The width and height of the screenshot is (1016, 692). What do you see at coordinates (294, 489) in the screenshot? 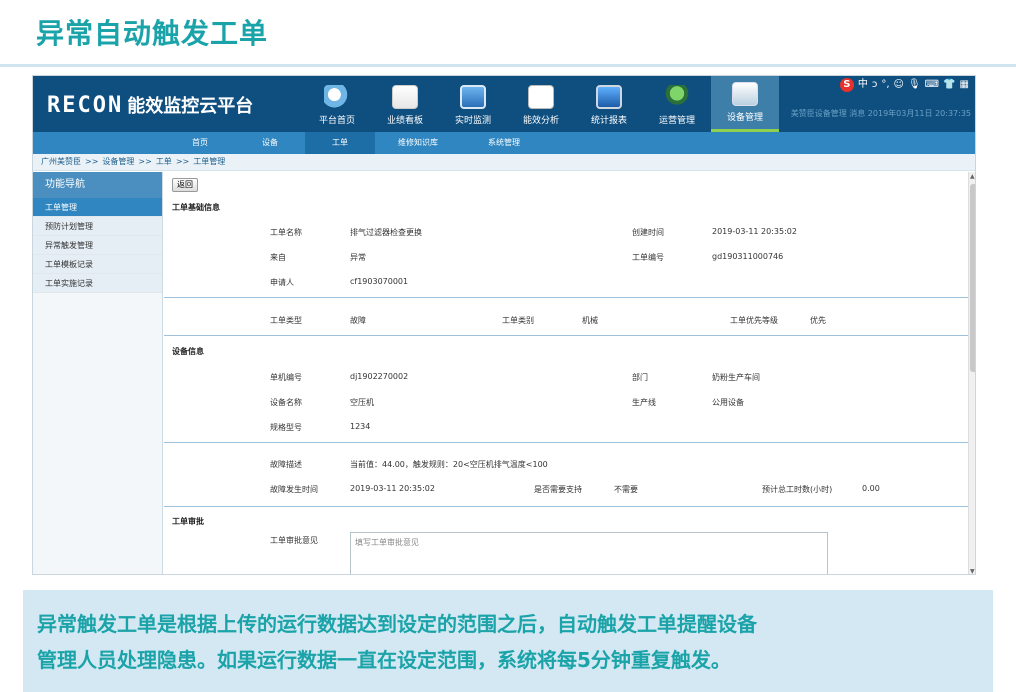
I see `fault-time-label: 故障发生时间` at bounding box center [294, 489].